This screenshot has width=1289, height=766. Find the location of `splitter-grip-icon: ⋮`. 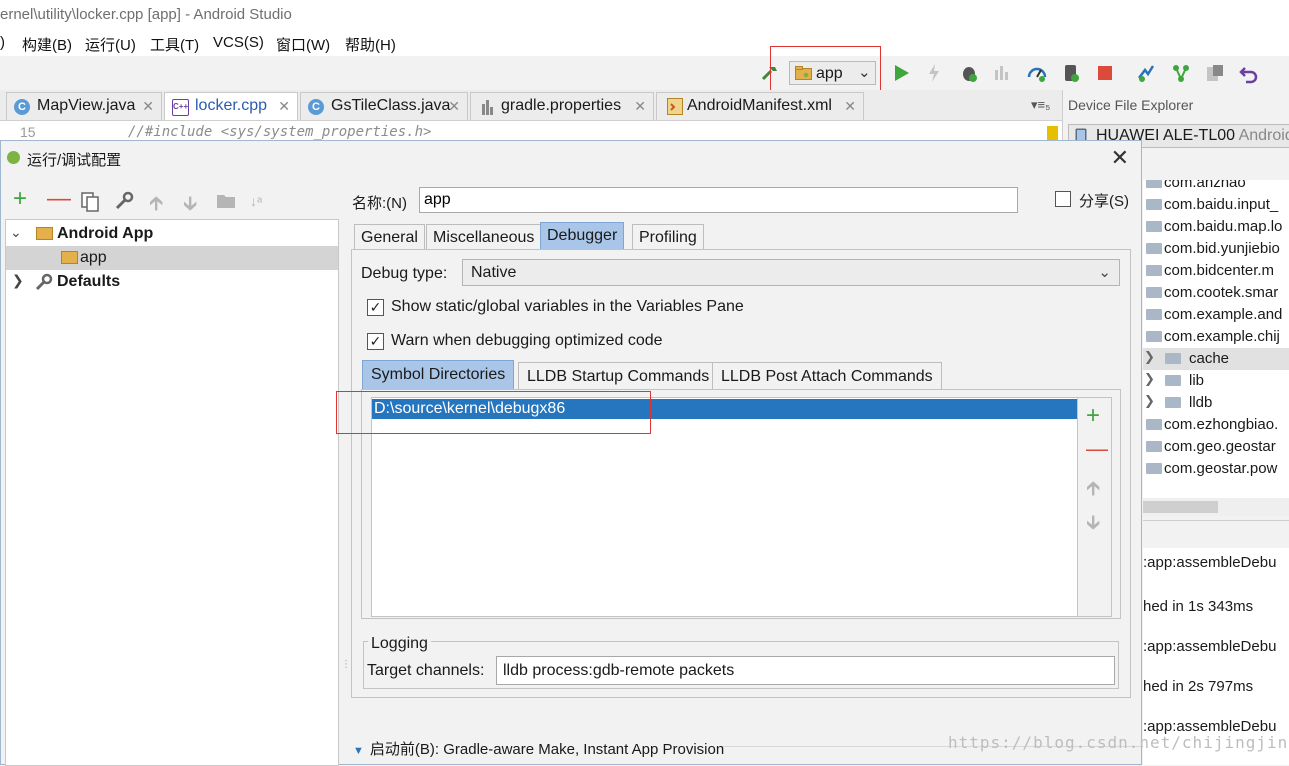

splitter-grip-icon: ⋮ is located at coordinates (346, 664).